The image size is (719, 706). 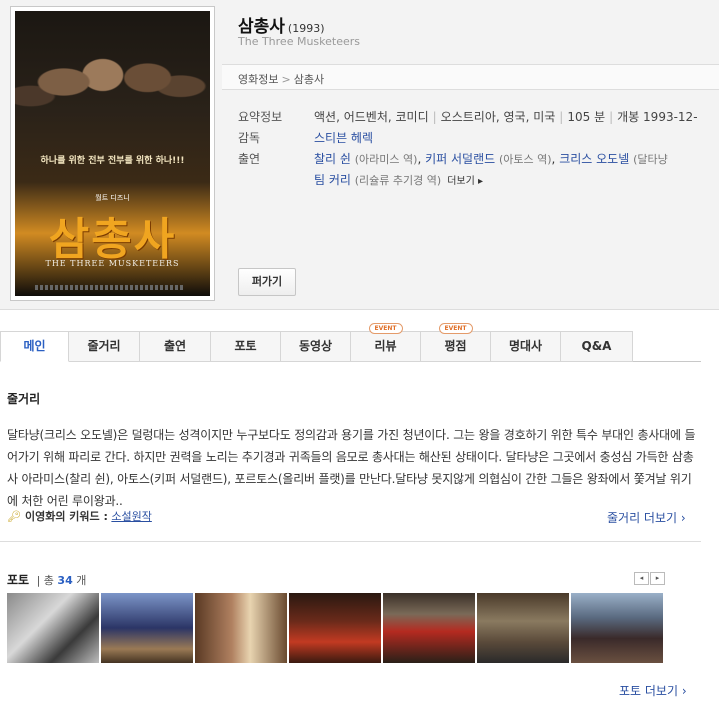 What do you see at coordinates (47, 580) in the screenshot?
I see `photo-header: 포토 | 총 34 개` at bounding box center [47, 580].